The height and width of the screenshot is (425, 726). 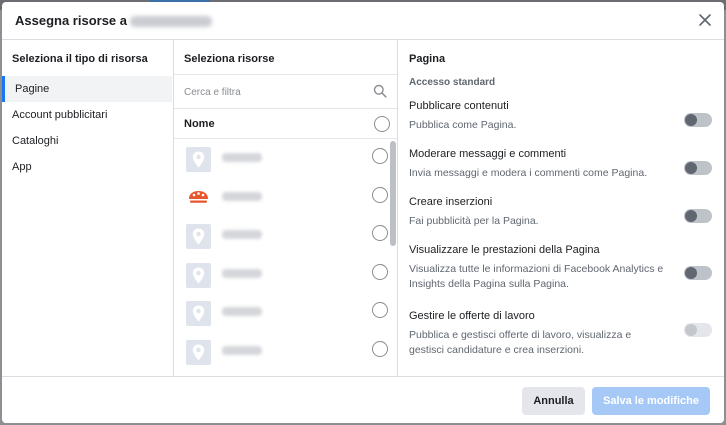 What do you see at coordinates (199, 124) in the screenshot?
I see `name-column-label: Nome` at bounding box center [199, 124].